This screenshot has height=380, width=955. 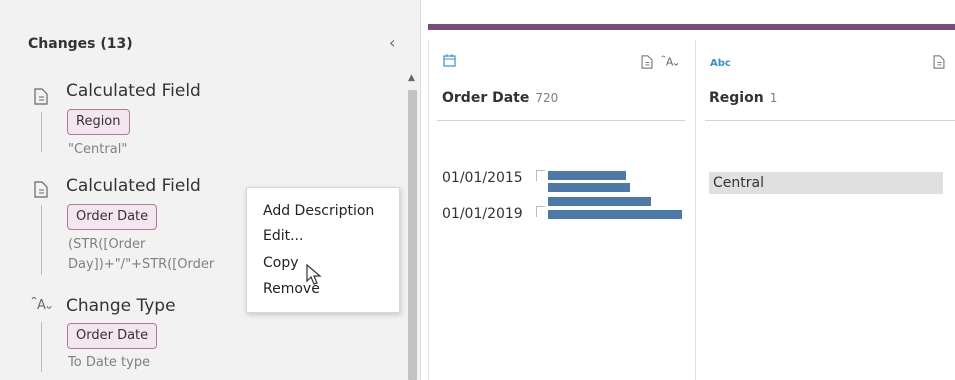 I want to click on change-detail: (STR([Order Day])+"/"+STR([Order, so click(x=141, y=255).